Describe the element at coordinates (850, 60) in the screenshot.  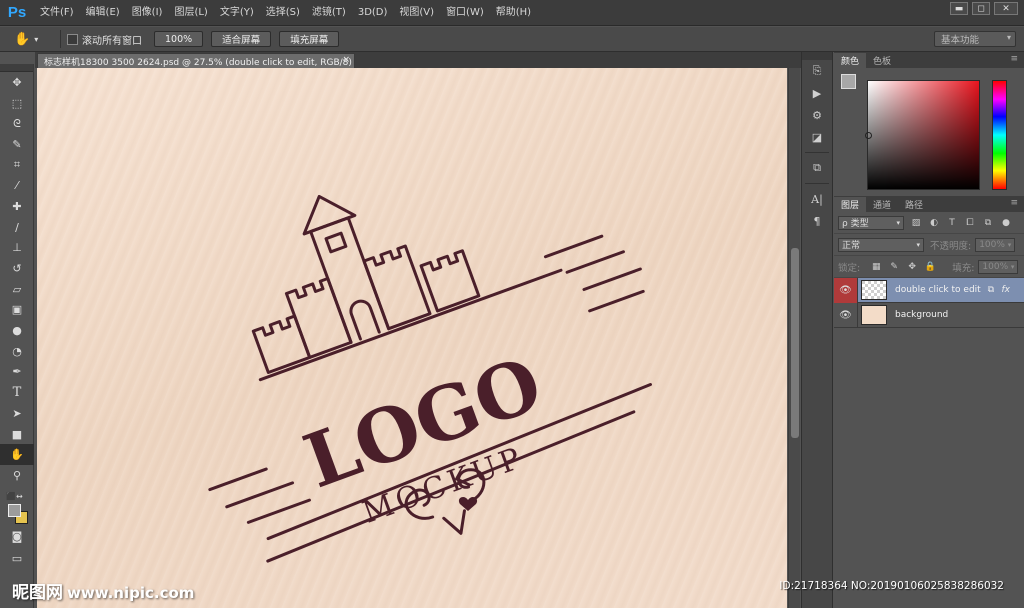
I see `tab-color: 颜色` at that location.